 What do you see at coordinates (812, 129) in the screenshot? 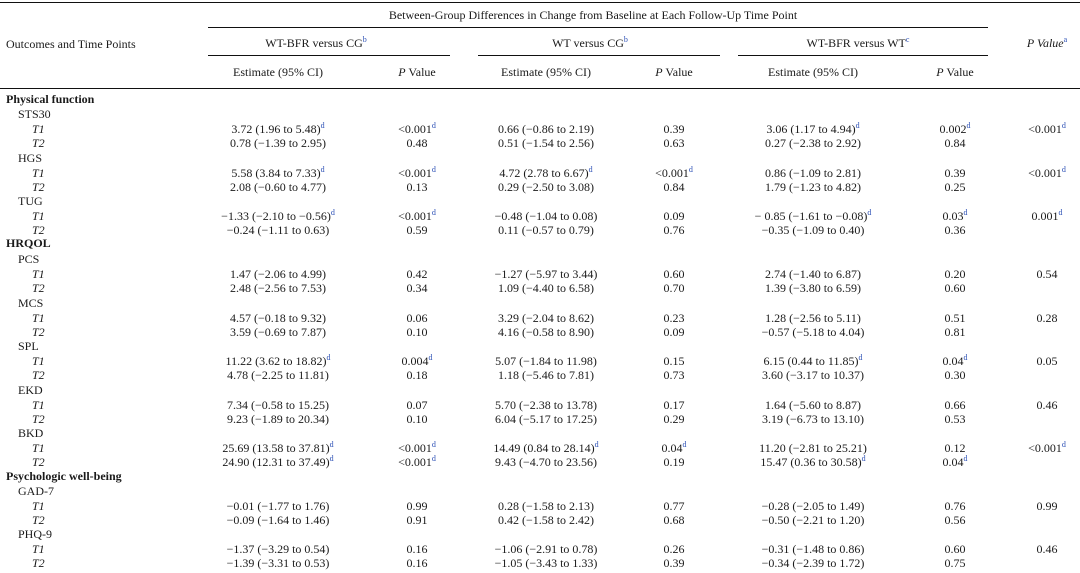
I see `estimate-cell: 3.06 (1.17 to 4.94)d` at bounding box center [812, 129].